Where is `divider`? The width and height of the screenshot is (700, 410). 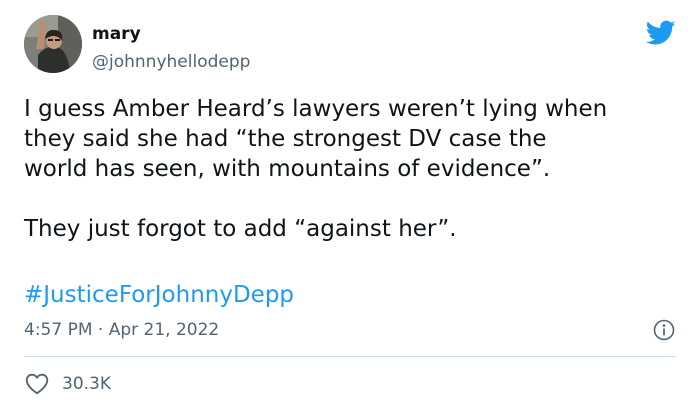
divider is located at coordinates (350, 356).